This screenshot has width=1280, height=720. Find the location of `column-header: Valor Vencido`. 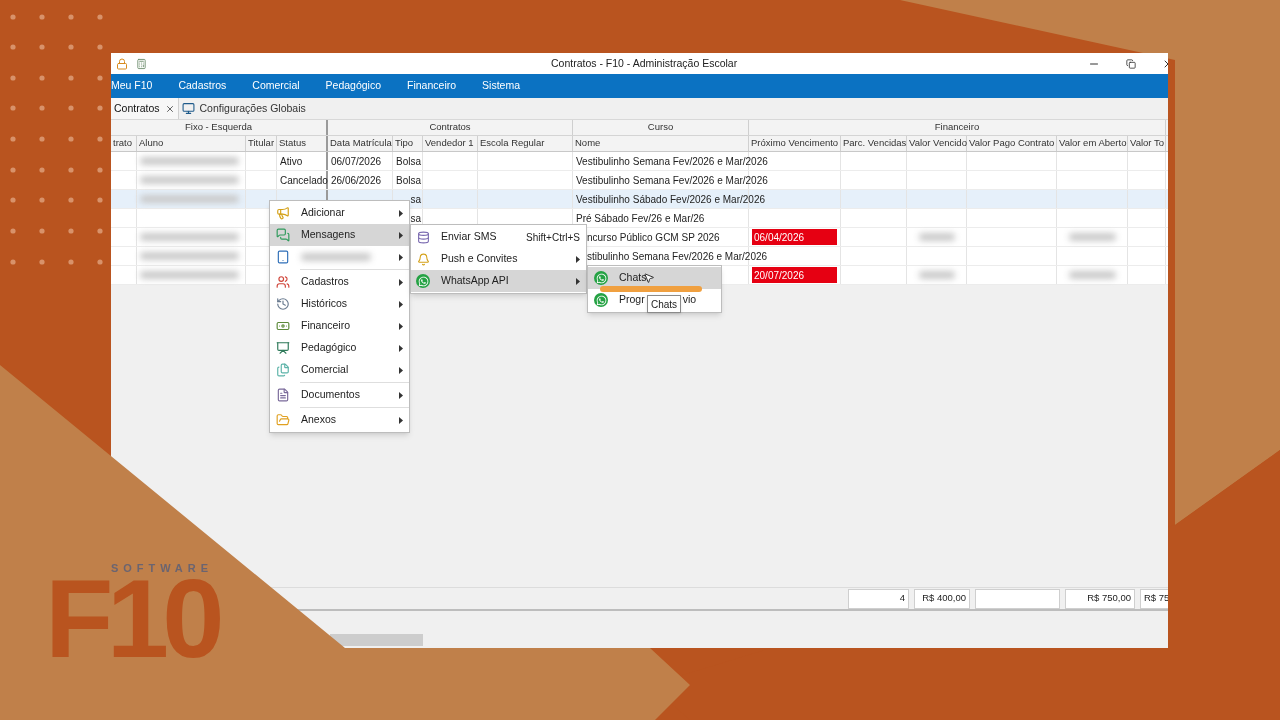

column-header: Valor Vencido is located at coordinates (937, 143).